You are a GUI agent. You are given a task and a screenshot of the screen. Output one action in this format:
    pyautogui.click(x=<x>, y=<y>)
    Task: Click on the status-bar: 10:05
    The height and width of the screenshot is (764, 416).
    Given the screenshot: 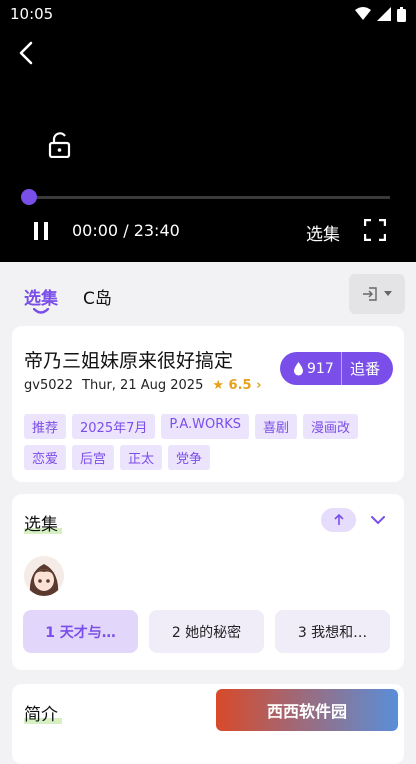 What is the action you would take?
    pyautogui.click(x=208, y=14)
    